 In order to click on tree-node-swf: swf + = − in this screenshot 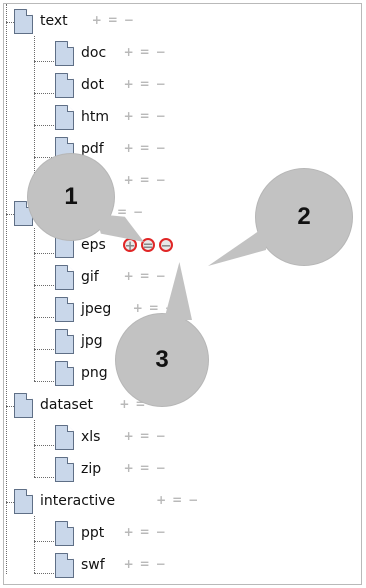, I will do `click(182, 568)`.